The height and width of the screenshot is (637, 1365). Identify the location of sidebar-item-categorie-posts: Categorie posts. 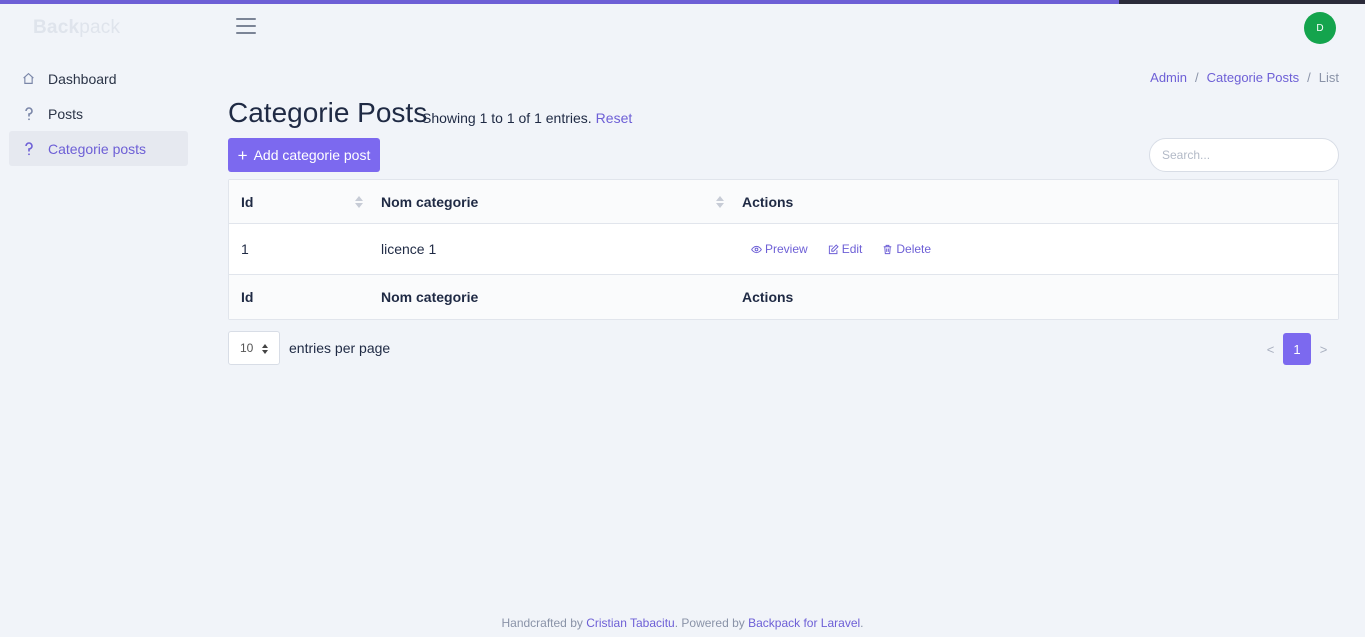
(98, 148).